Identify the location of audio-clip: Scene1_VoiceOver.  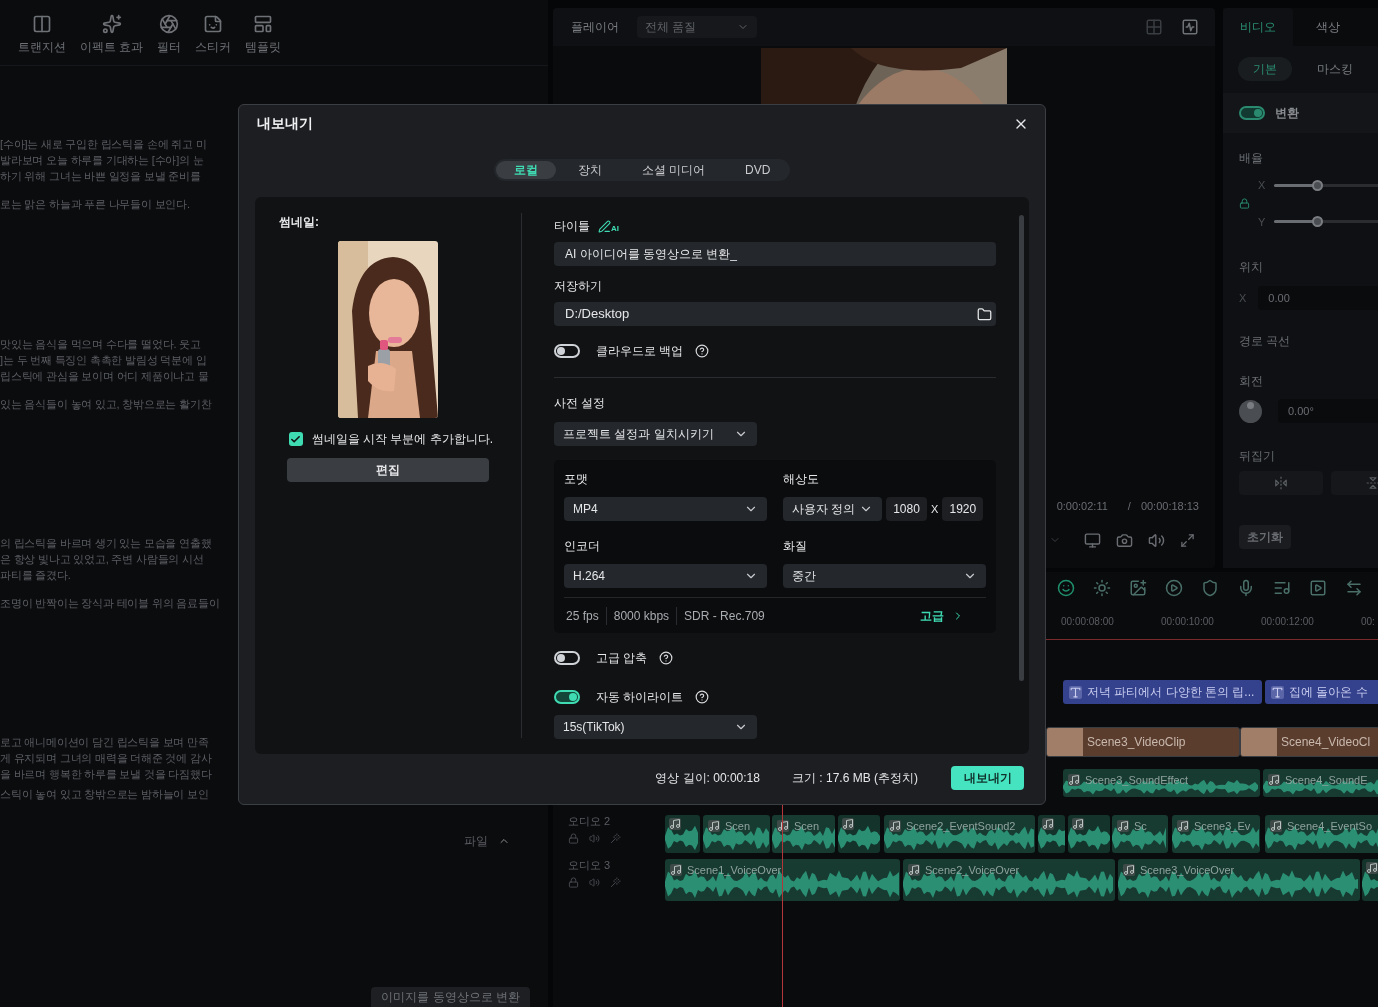
(782, 880).